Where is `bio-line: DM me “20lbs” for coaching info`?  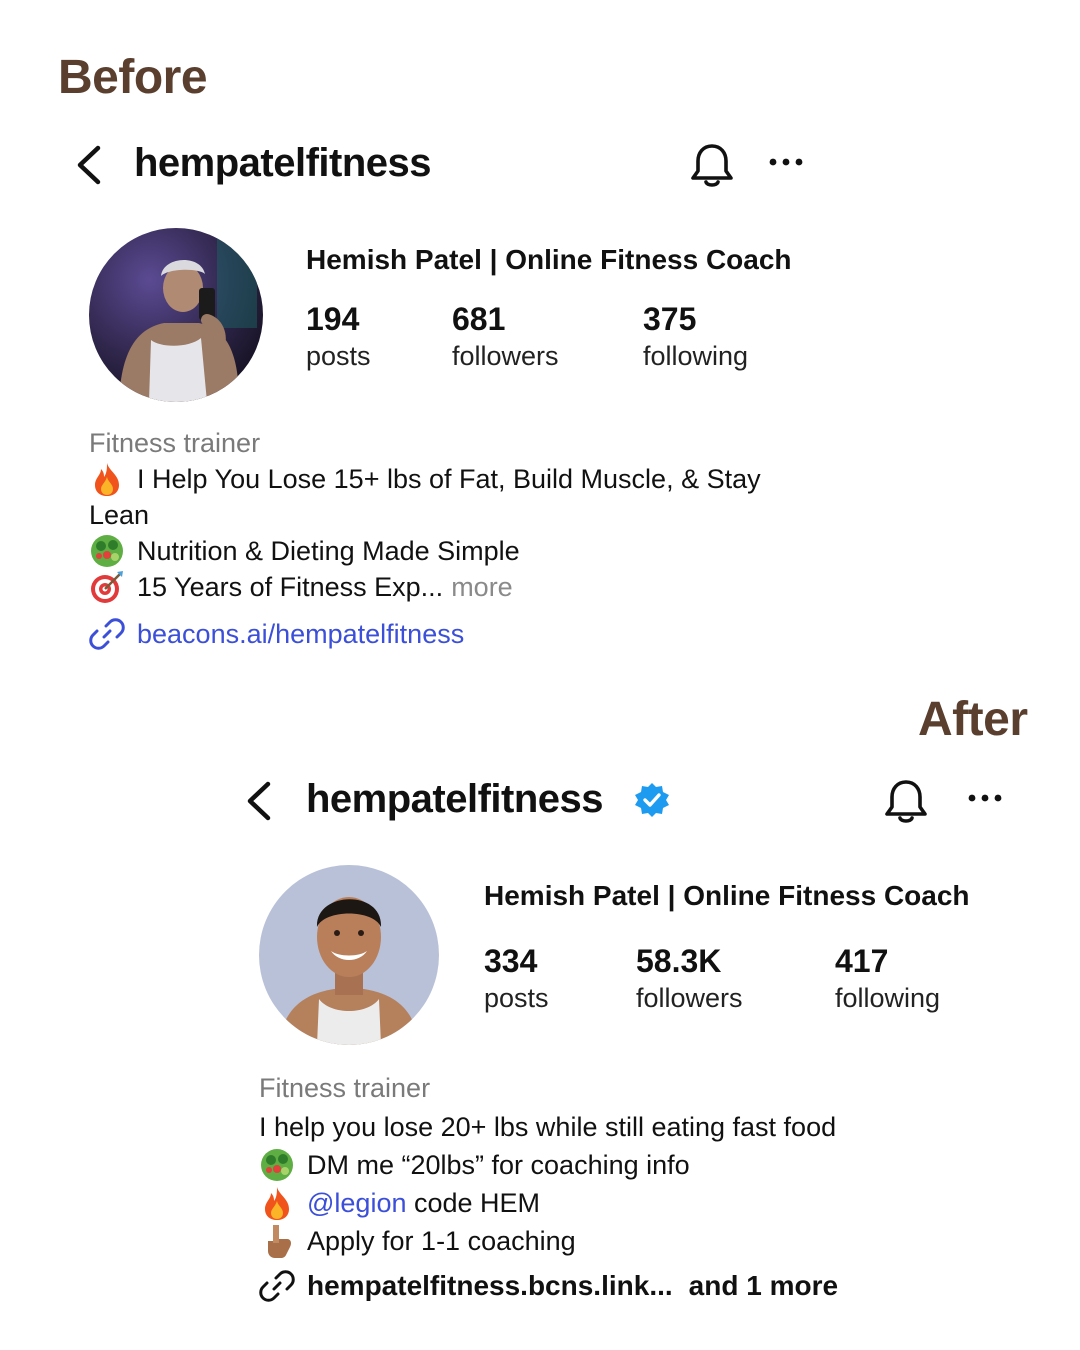
bio-line: DM me “20lbs” for coaching info is located at coordinates (547, 1165).